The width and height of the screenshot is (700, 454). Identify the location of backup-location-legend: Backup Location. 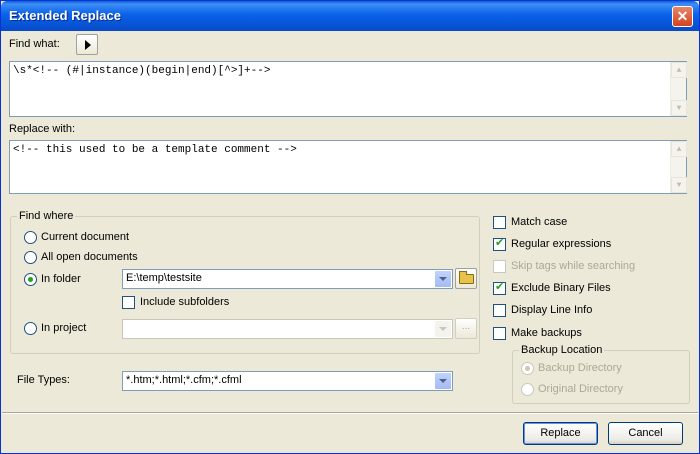
(562, 350).